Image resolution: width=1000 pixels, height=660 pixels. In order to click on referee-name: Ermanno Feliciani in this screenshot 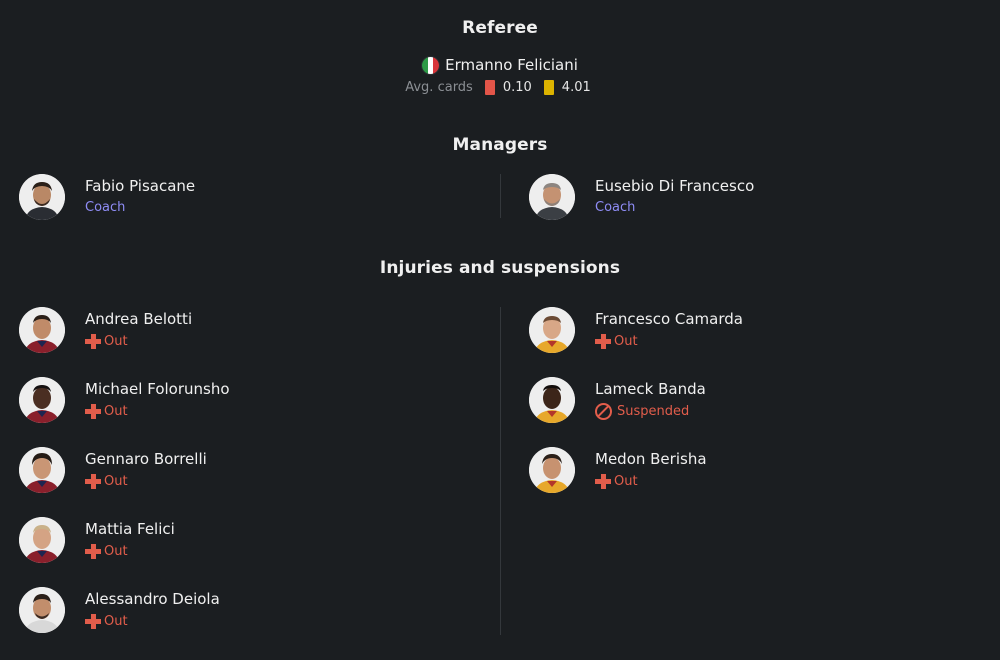, I will do `click(511, 65)`.